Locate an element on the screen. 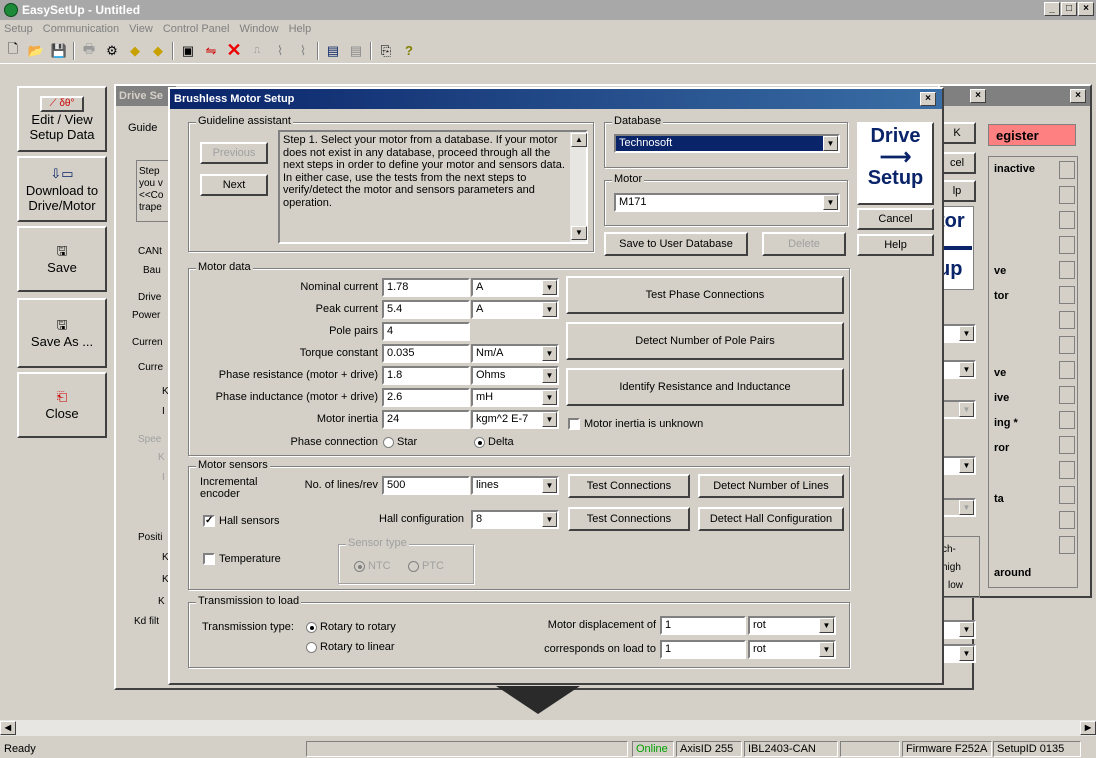  motor-label: Motor is located at coordinates (628, 179).